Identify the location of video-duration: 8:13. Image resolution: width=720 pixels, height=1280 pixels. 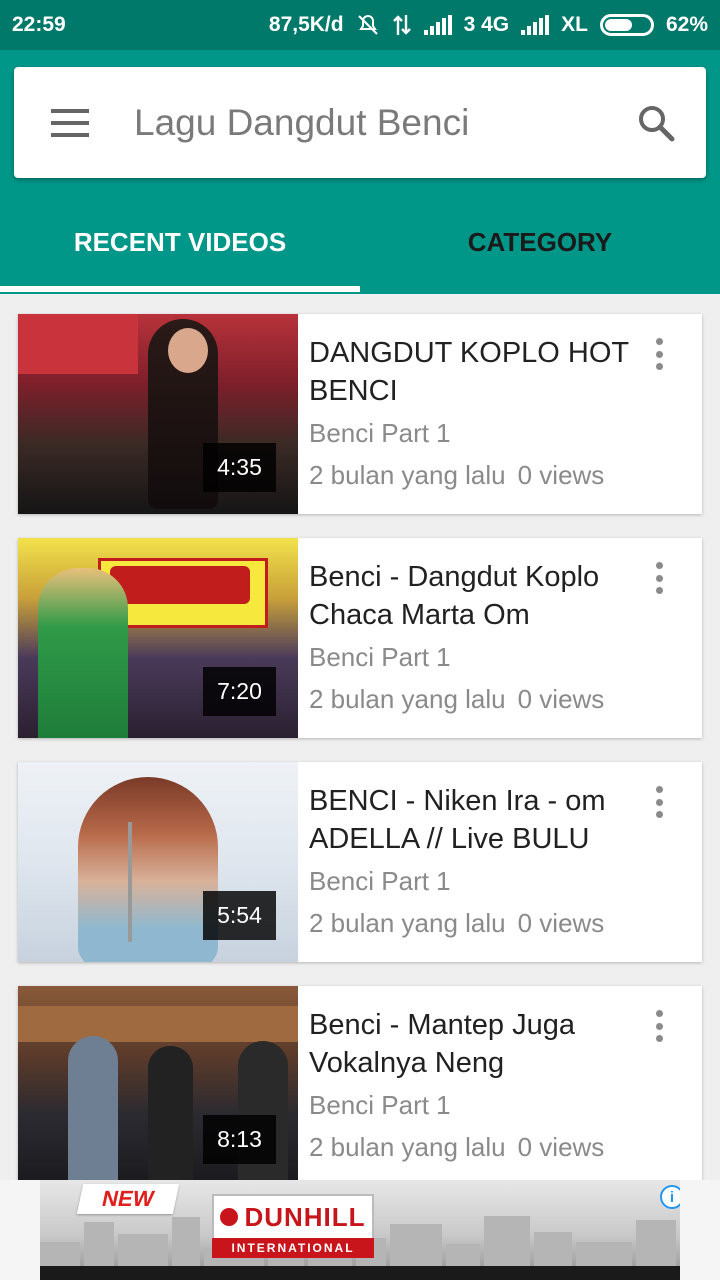
(239, 1139).